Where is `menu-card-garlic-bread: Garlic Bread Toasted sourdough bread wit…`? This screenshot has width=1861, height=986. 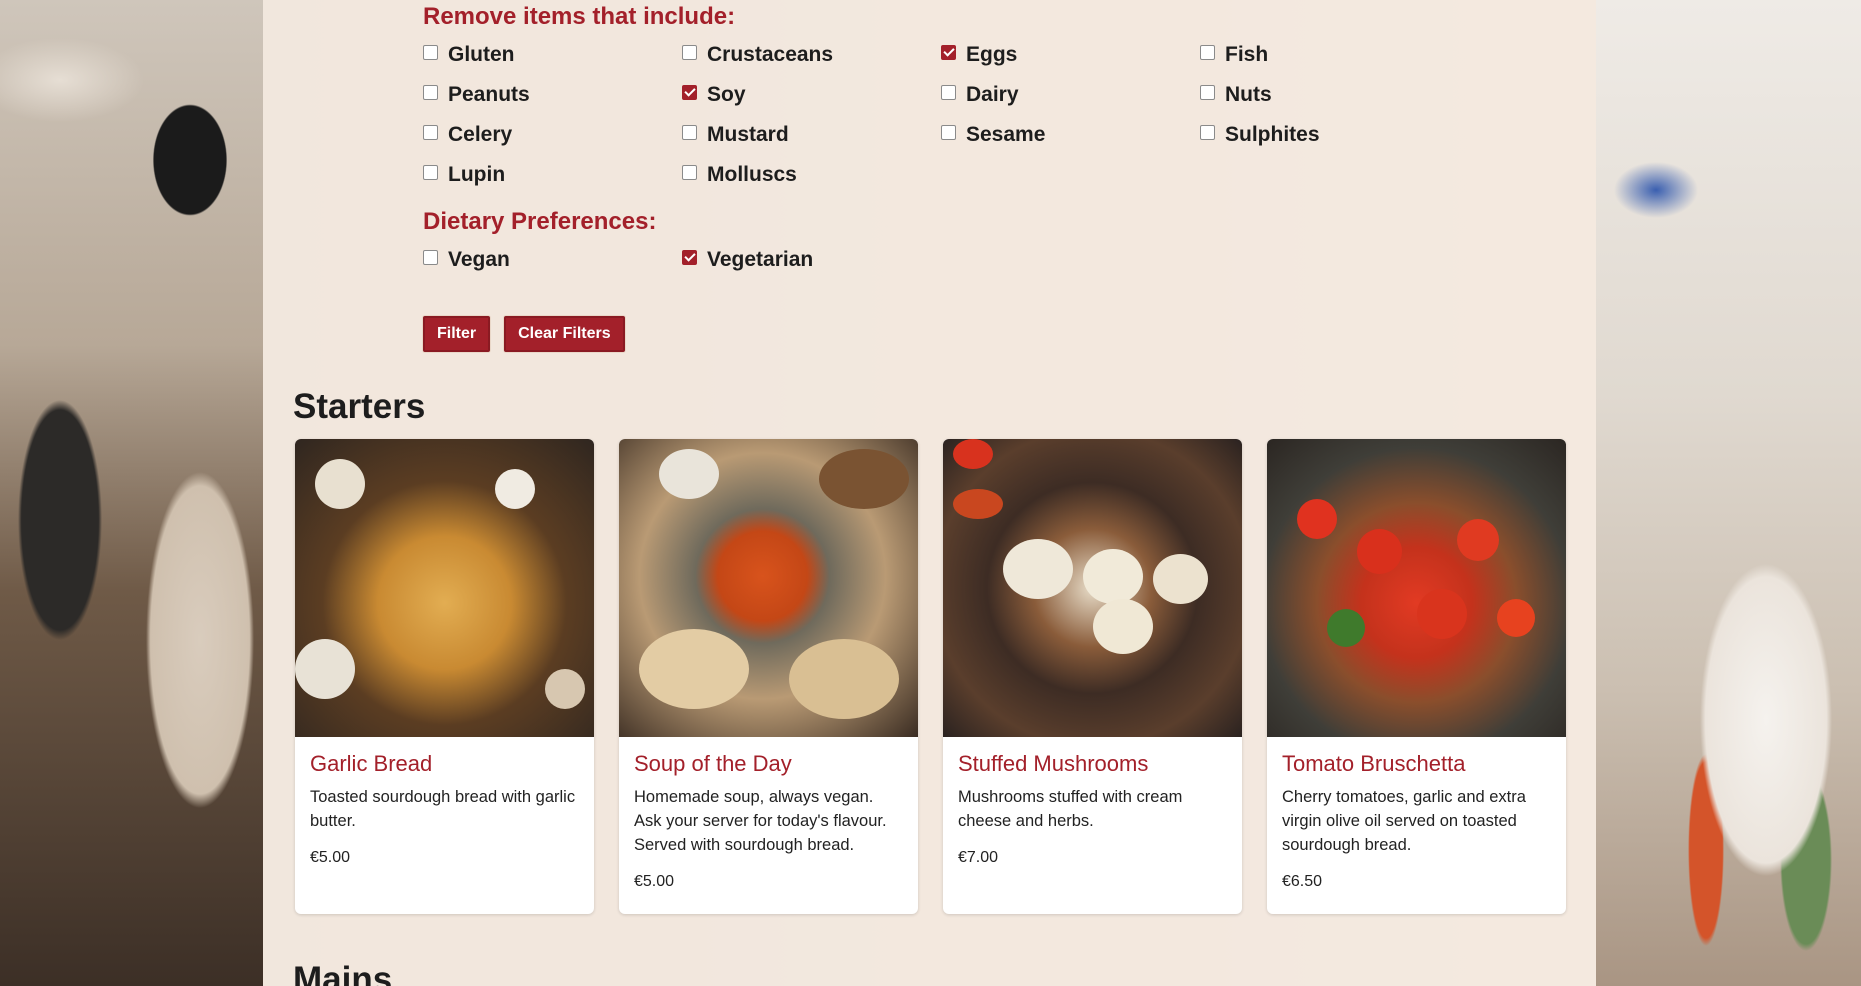 menu-card-garlic-bread: Garlic Bread Toasted sourdough bread wit… is located at coordinates (444, 676).